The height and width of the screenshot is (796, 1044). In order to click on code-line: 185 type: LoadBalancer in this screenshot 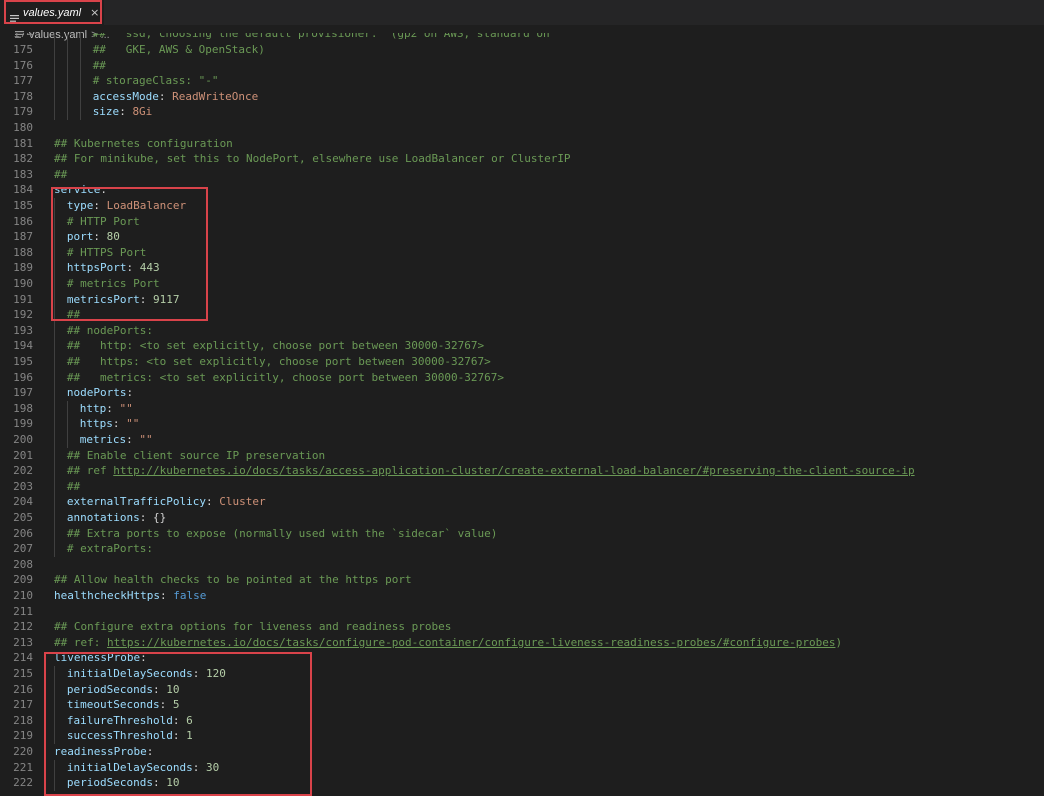, I will do `click(522, 206)`.